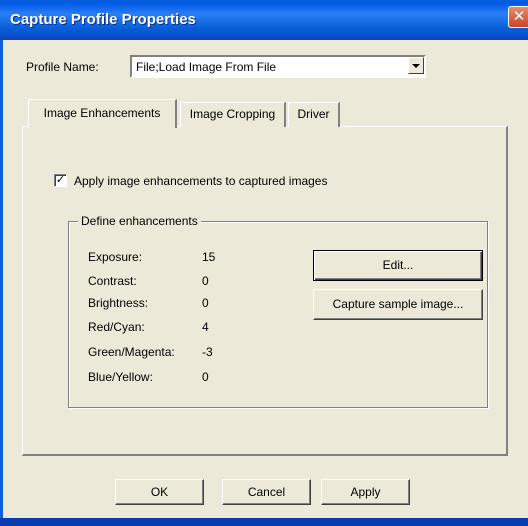  Describe the element at coordinates (112, 281) in the screenshot. I see `contrast-label: Contrast:` at that location.